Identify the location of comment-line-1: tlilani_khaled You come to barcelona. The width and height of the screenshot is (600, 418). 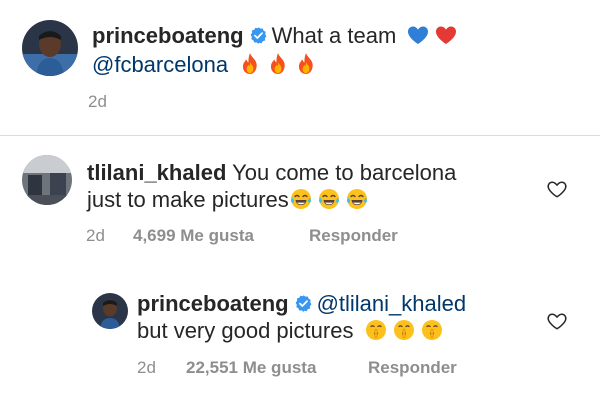
(271, 172).